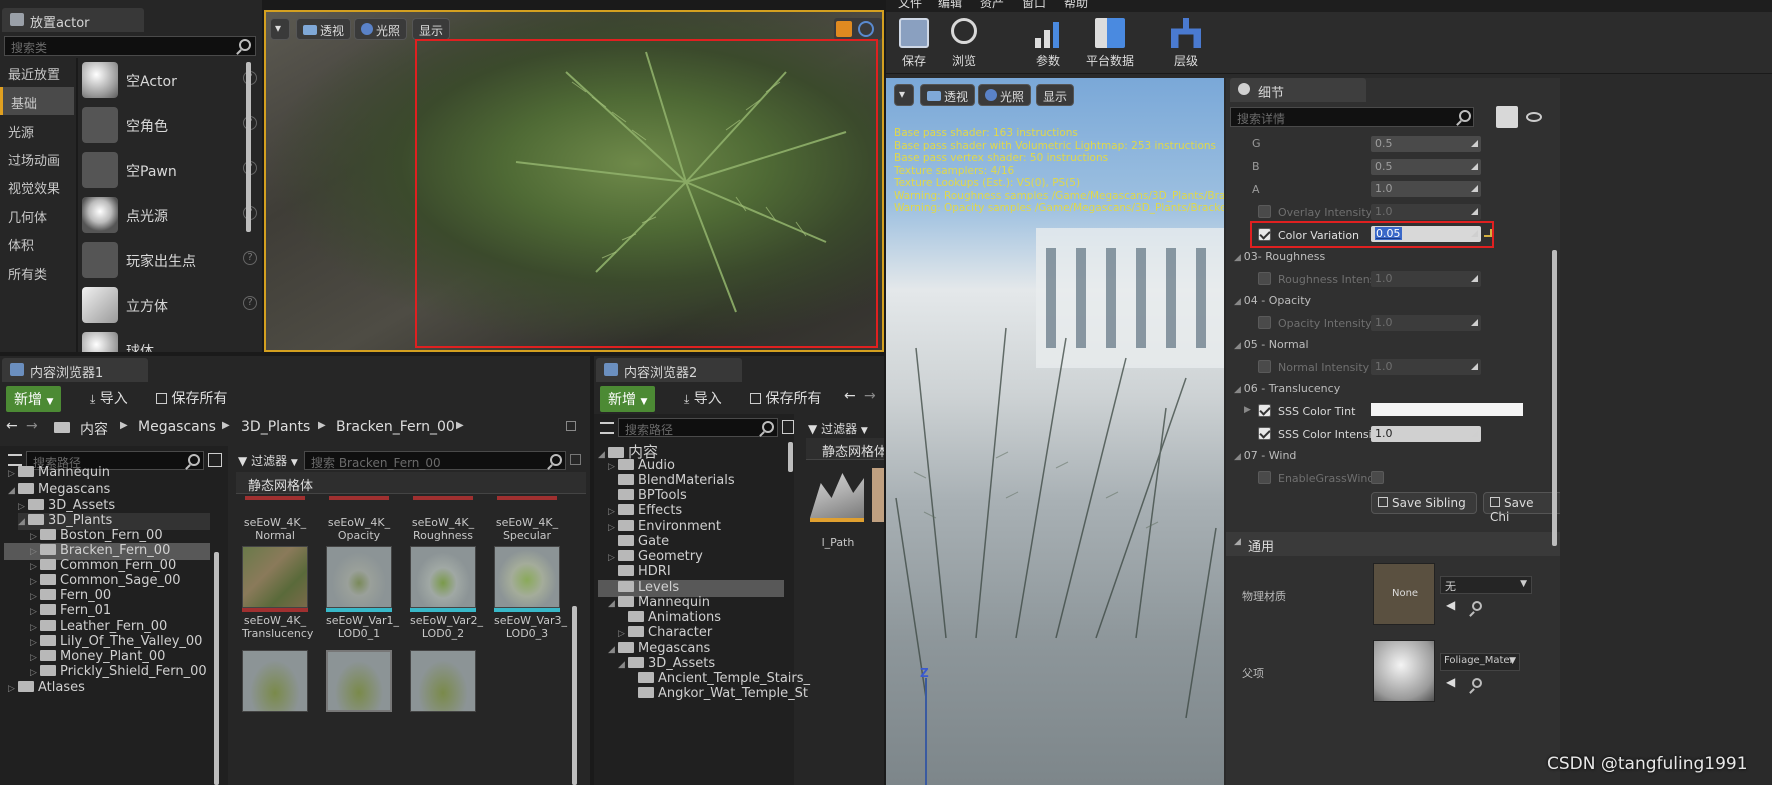  What do you see at coordinates (1534, 117) in the screenshot?
I see `eye-icon` at bounding box center [1534, 117].